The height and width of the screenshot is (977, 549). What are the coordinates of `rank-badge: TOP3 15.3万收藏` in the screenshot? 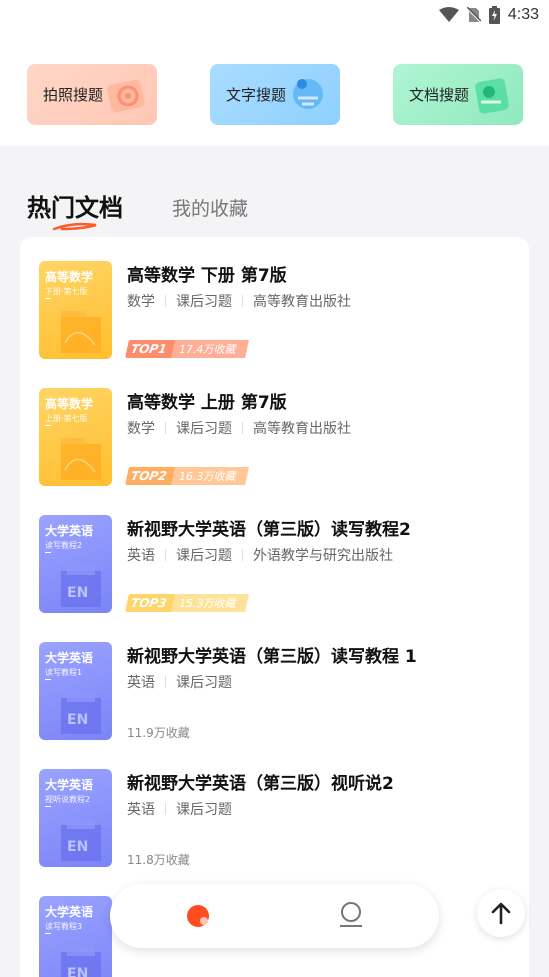 It's located at (186, 603).